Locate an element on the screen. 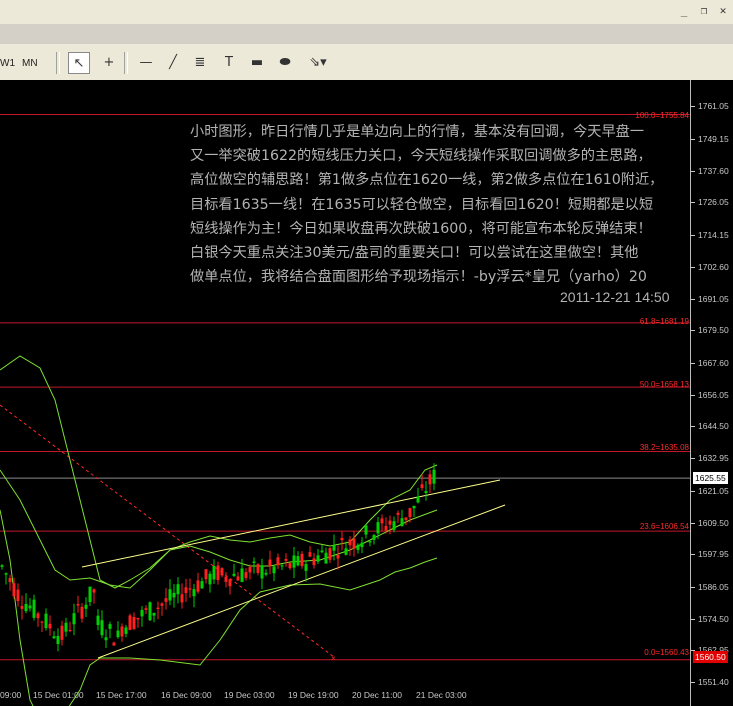  fib-level-label: 61.8=1681.19 is located at coordinates (664, 321).